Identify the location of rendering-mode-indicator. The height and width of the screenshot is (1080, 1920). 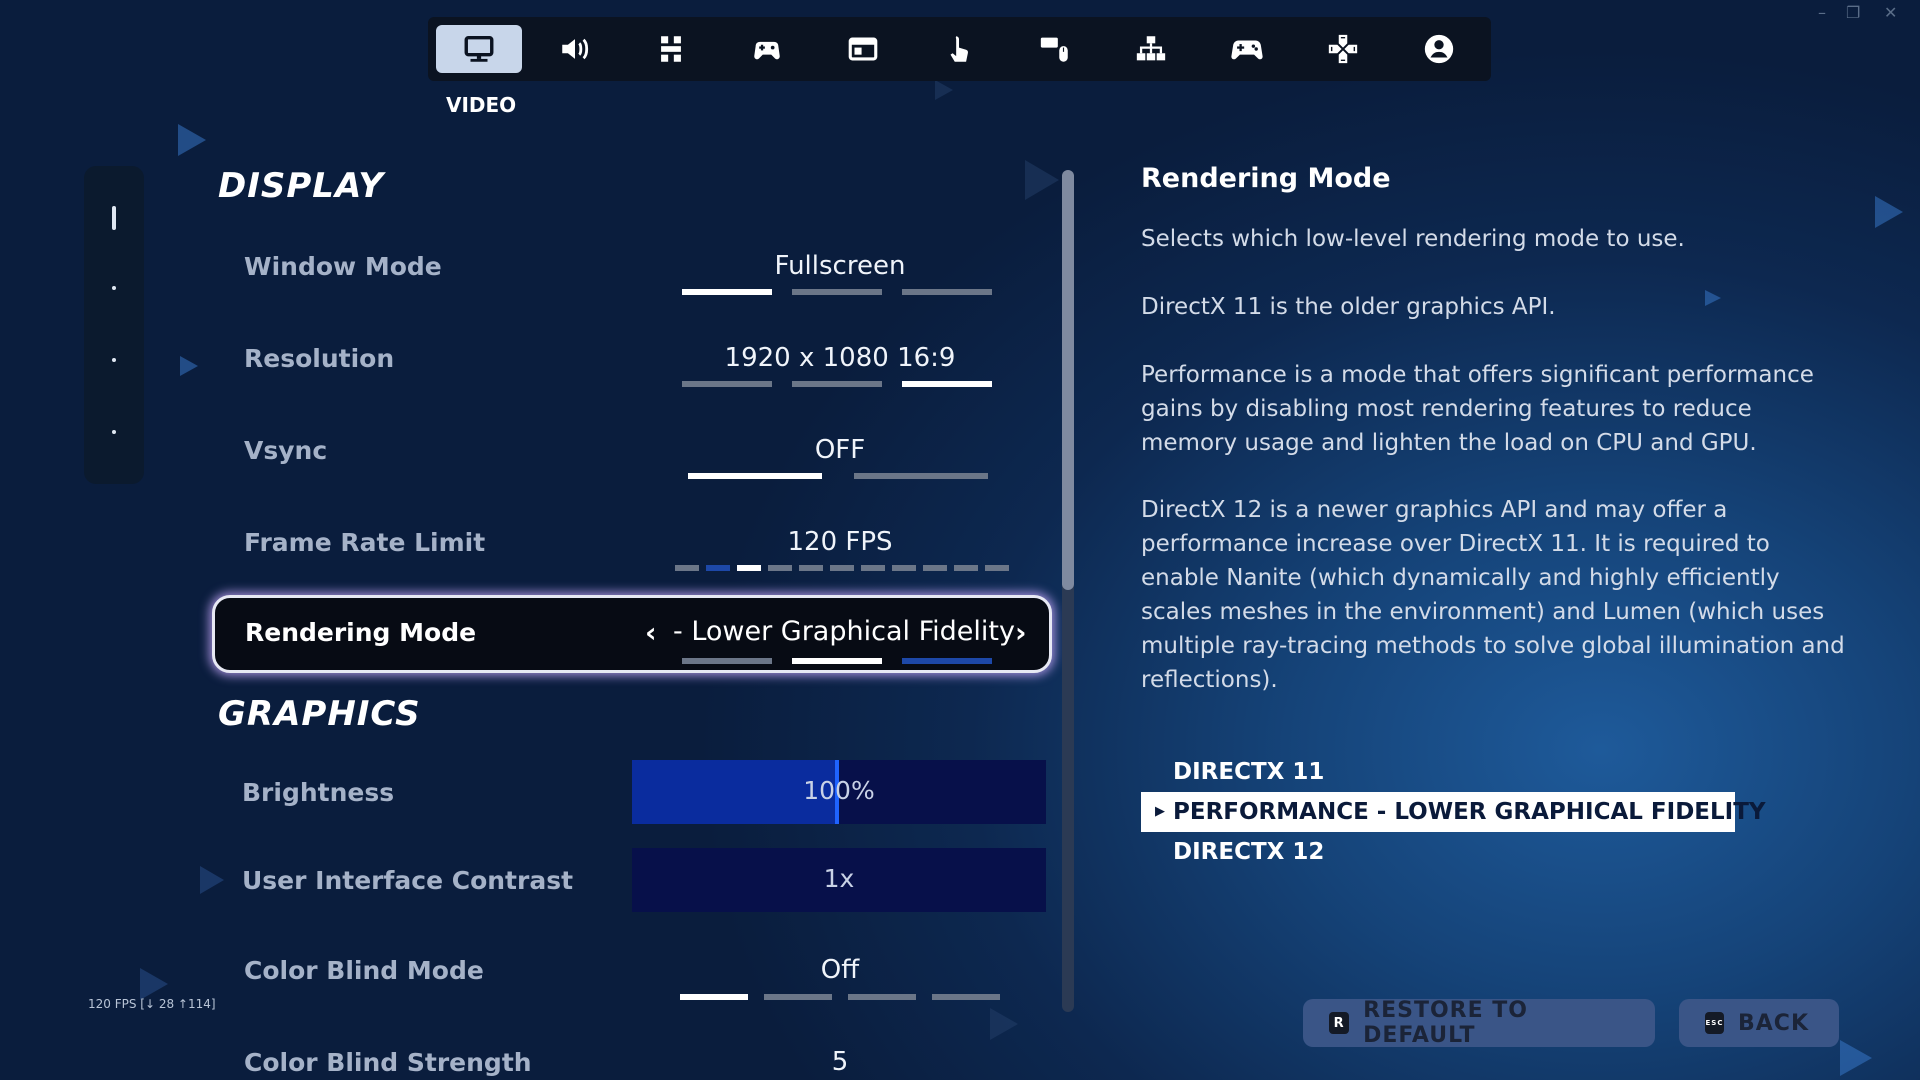
(837, 661).